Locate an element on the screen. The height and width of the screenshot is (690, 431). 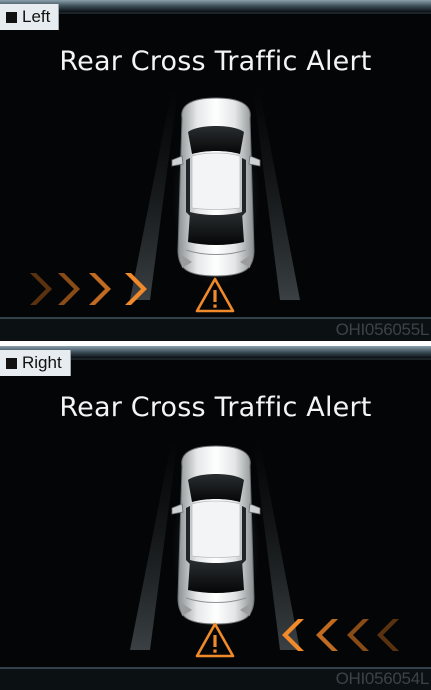
cross-traffic-arrows-right is located at coordinates (88, 289).